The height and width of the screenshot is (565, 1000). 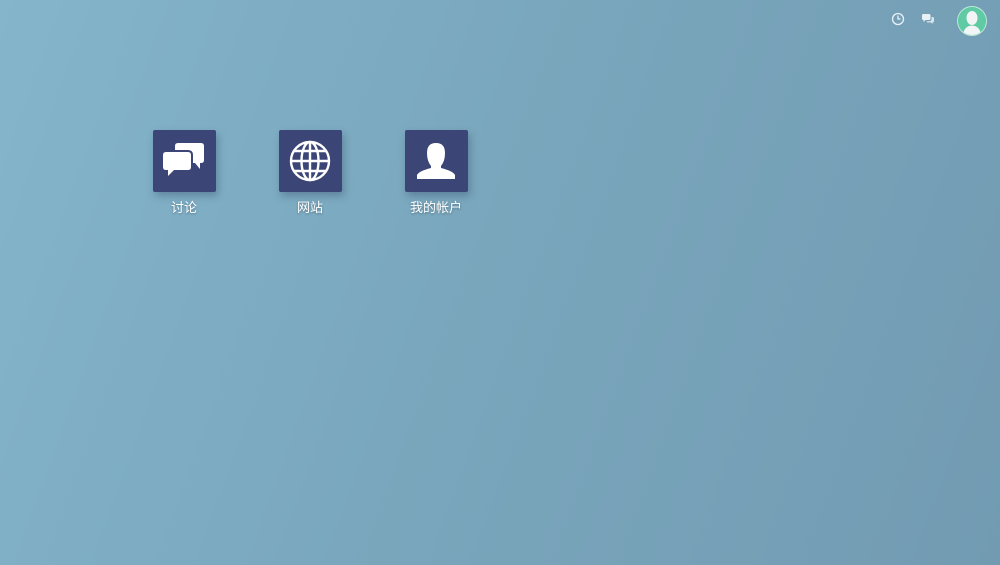 I want to click on globe-icon, so click(x=310, y=161).